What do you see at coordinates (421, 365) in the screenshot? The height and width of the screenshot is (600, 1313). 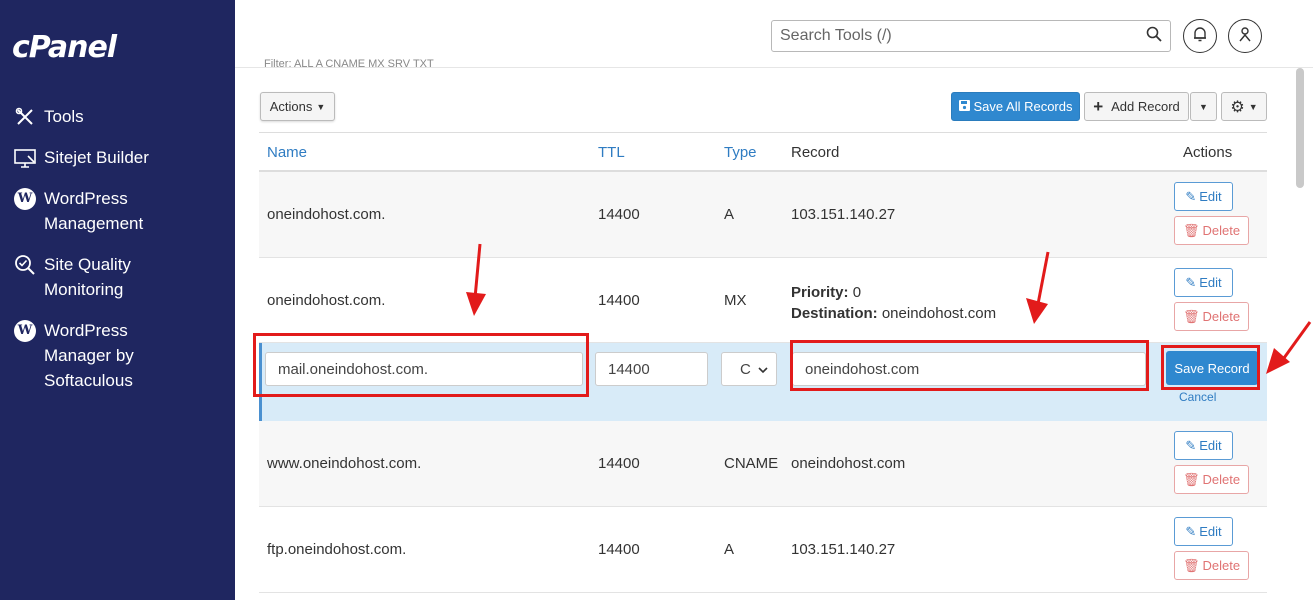 I see `highlight-box-name` at bounding box center [421, 365].